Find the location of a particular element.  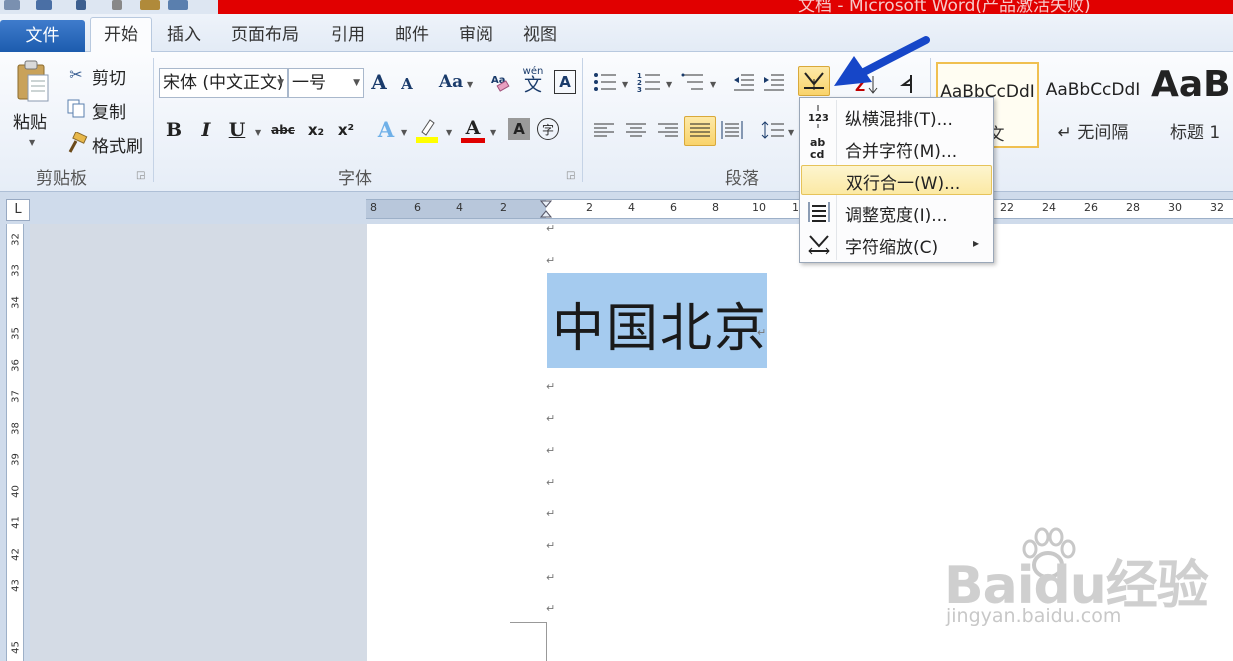

multilevel-dropdown-icon: ▼ is located at coordinates (713, 84).